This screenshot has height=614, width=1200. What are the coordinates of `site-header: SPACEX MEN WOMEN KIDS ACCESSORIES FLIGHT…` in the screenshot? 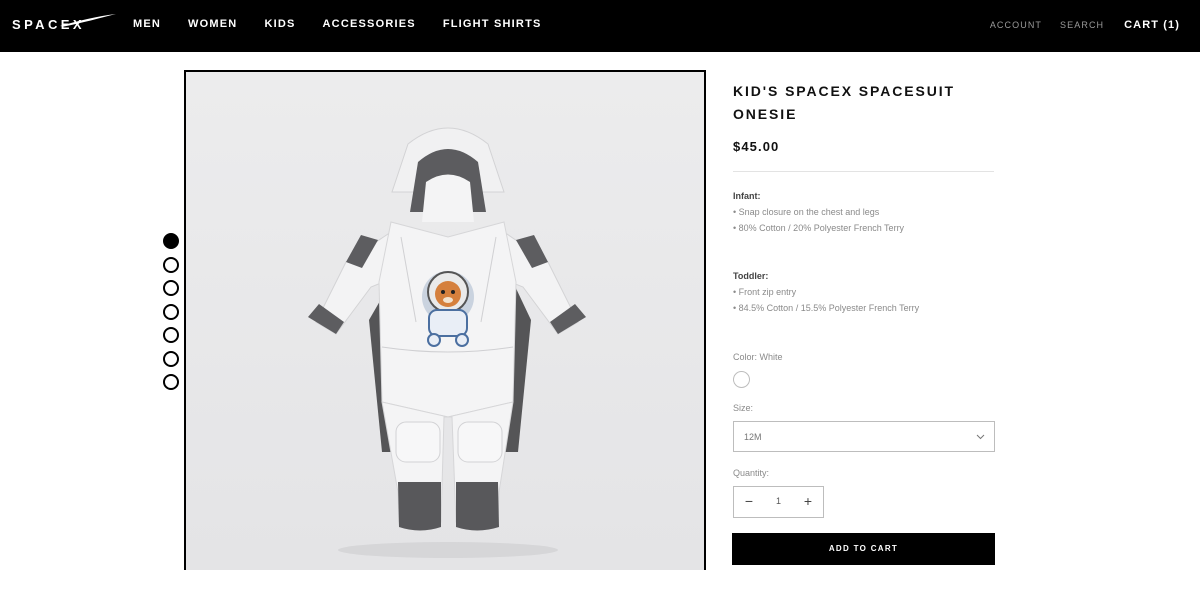 It's located at (600, 26).